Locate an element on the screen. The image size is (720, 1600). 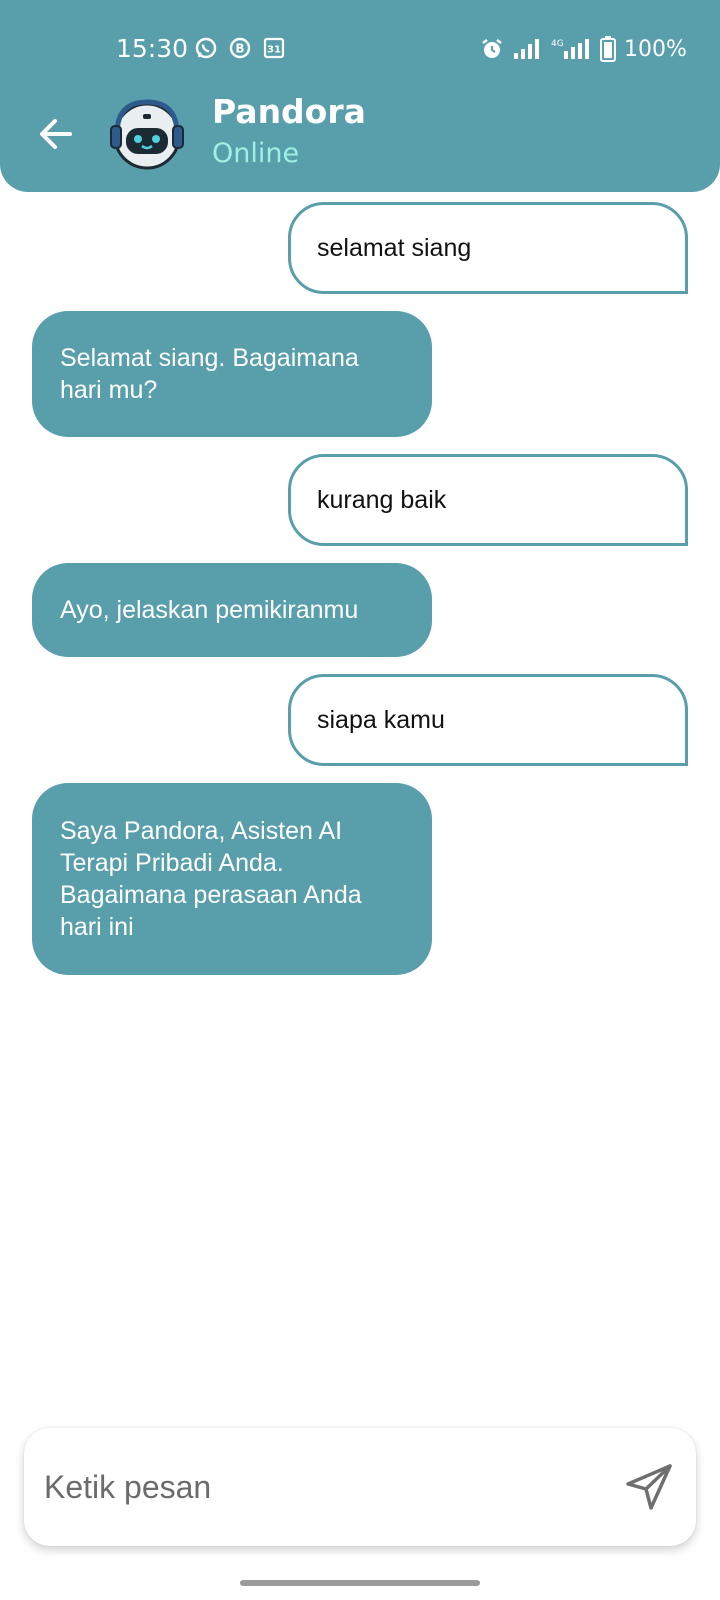
calendar-day-text: 31 is located at coordinates (274, 50).